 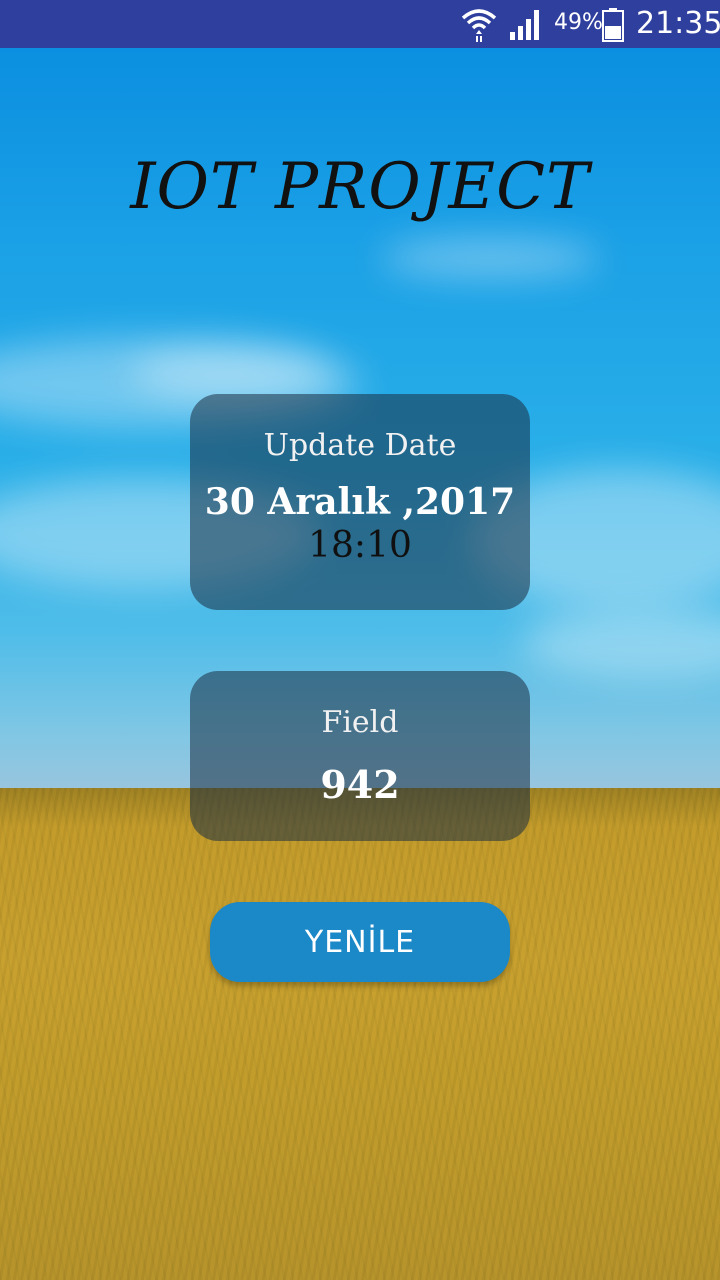 What do you see at coordinates (479, 25) in the screenshot?
I see `wifi-icon` at bounding box center [479, 25].